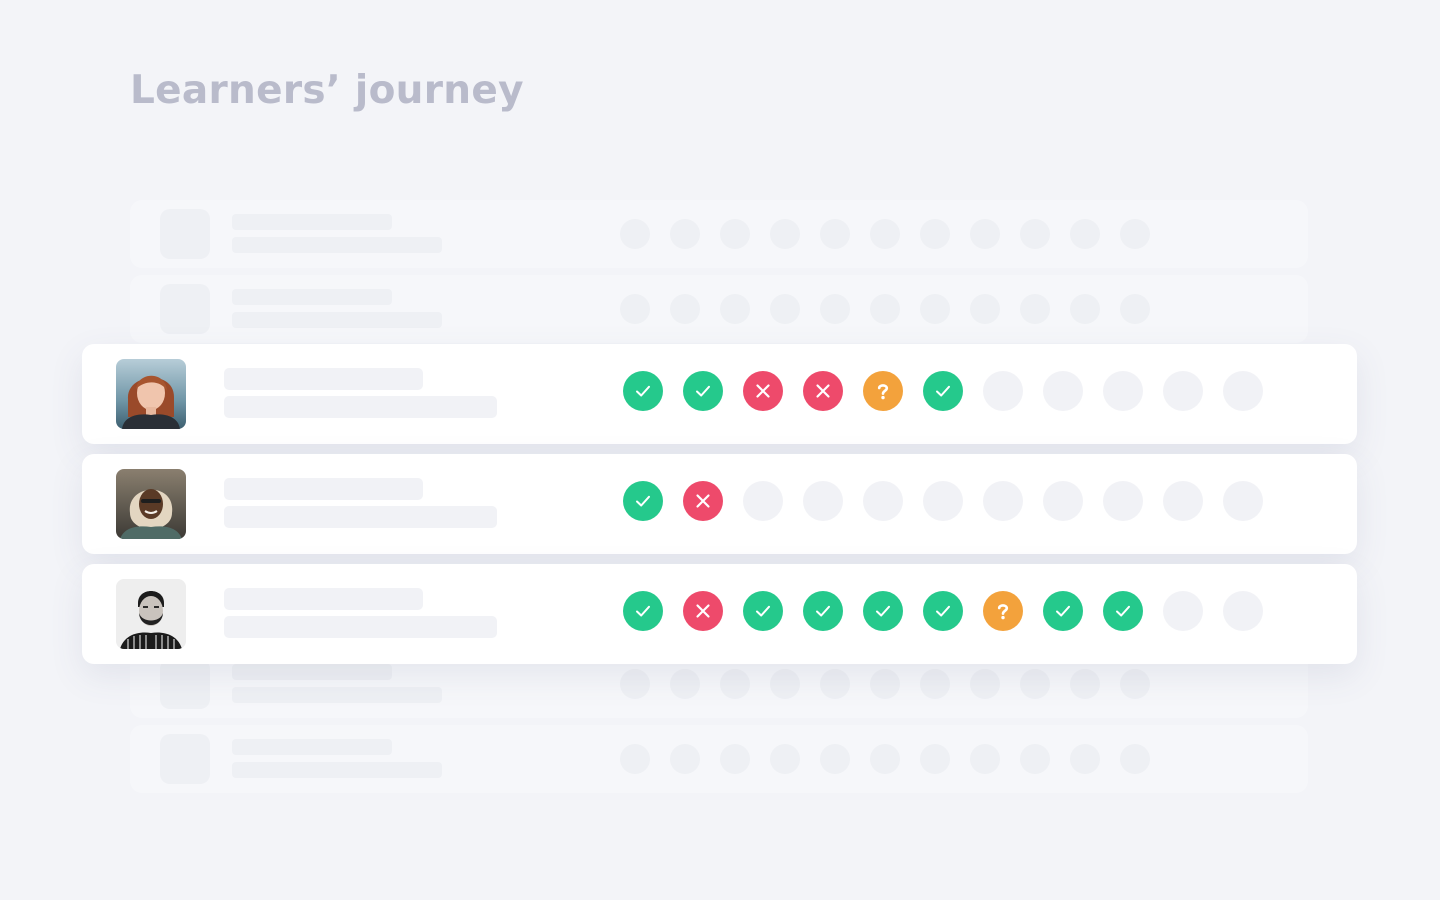  What do you see at coordinates (323, 489) in the screenshot?
I see `name-placeholder` at bounding box center [323, 489].